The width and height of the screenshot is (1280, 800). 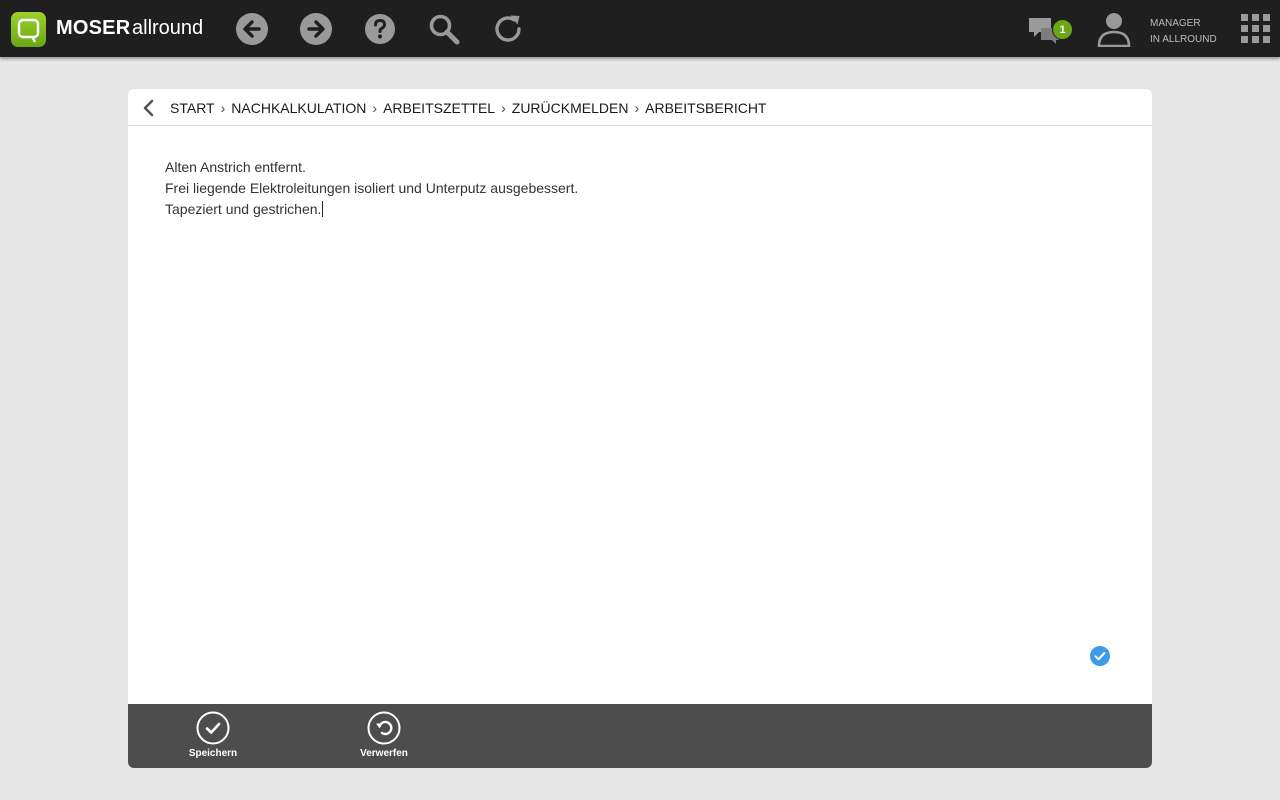 What do you see at coordinates (252, 29) in the screenshot?
I see `back-arrow-icon` at bounding box center [252, 29].